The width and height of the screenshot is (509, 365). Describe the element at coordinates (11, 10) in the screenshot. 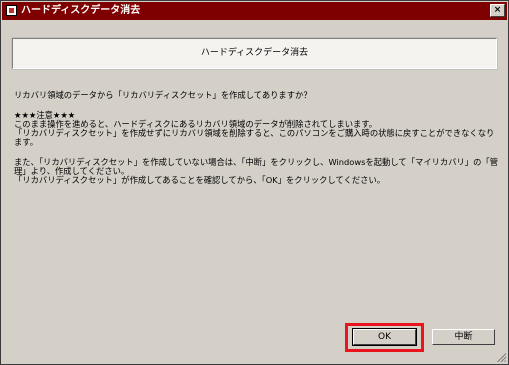

I see `app-icon` at that location.